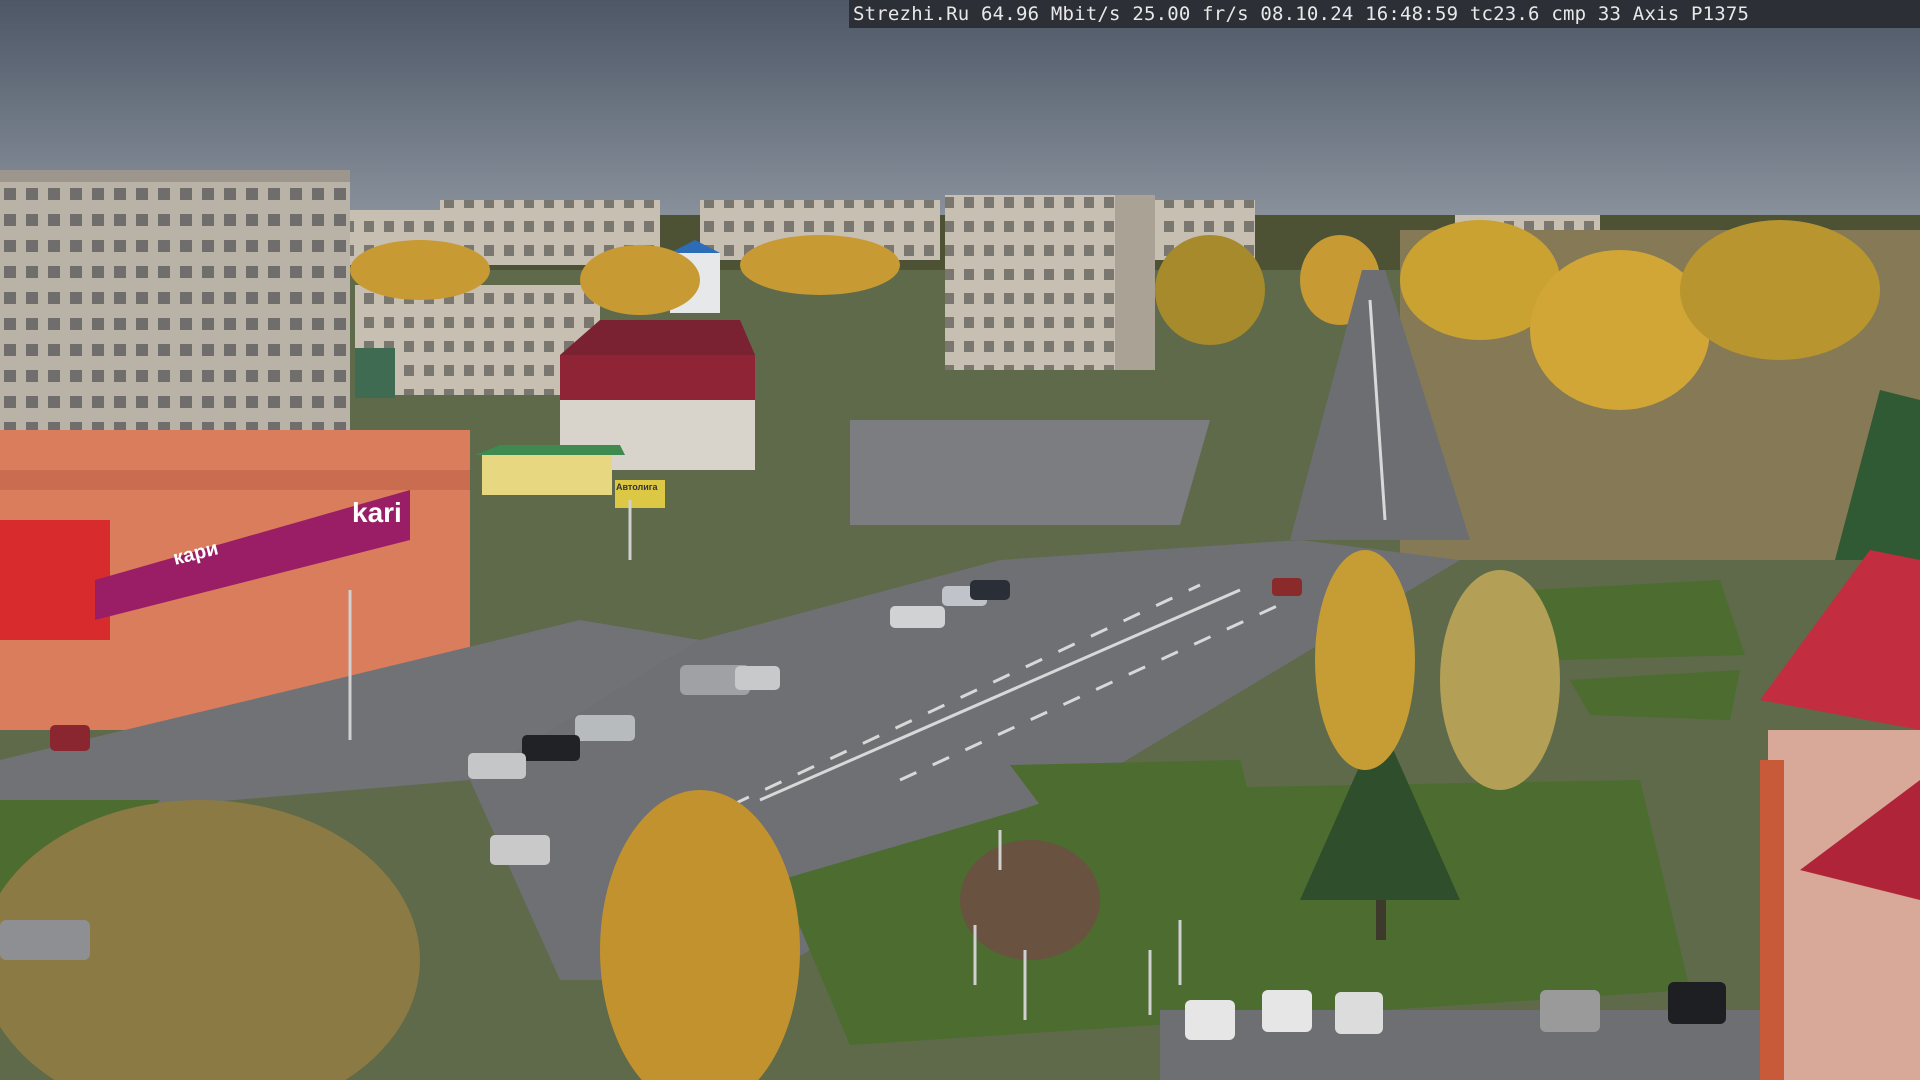  What do you see at coordinates (637, 487) in the screenshot?
I see `market-sign: Автолига` at bounding box center [637, 487].